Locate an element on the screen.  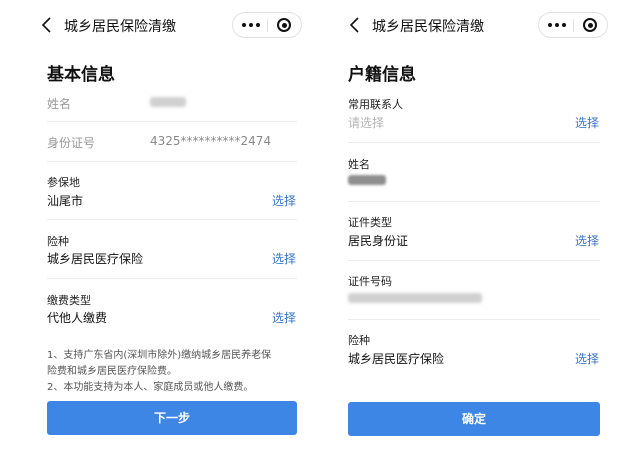
cert-type-select-link: 选择 is located at coordinates (587, 240).